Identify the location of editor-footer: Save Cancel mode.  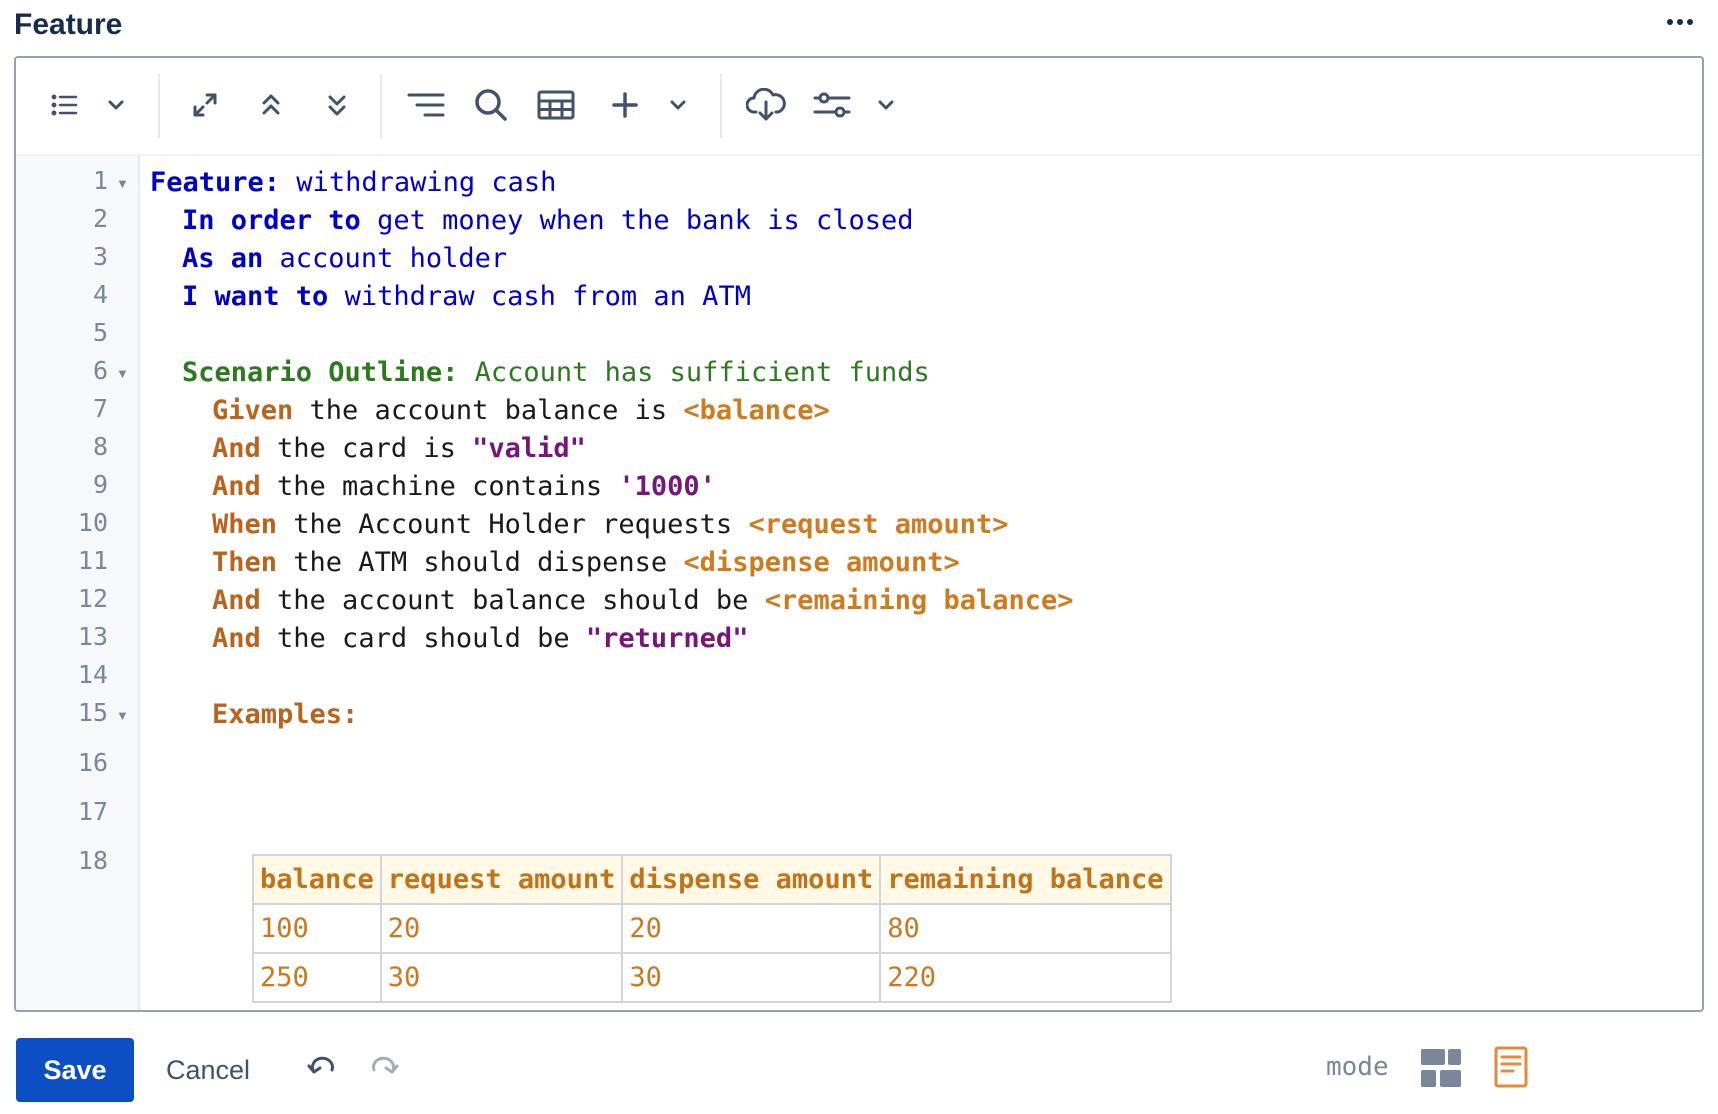
(861, 1071).